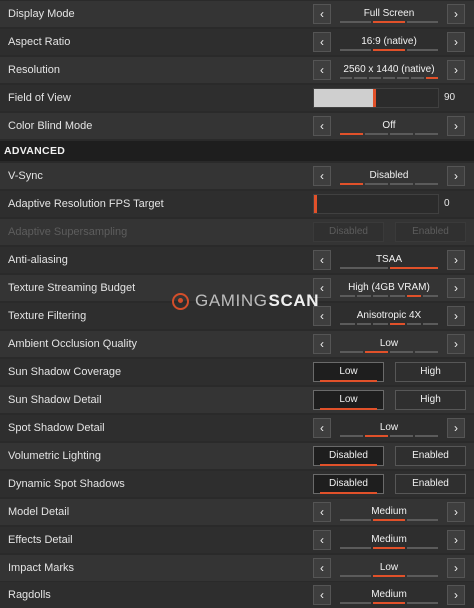 The width and height of the screenshot is (474, 608). Describe the element at coordinates (29, 595) in the screenshot. I see `setting-label: Ragdolls` at that location.